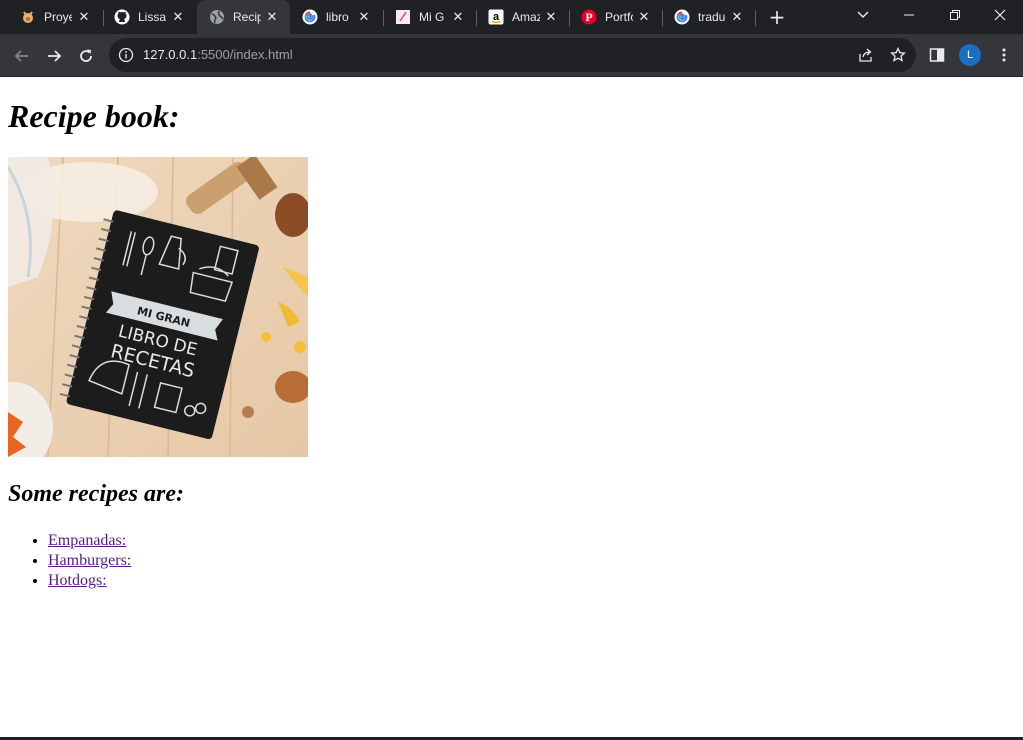 This screenshot has height=740, width=1023. I want to click on tab-7: P Portfolio ✕, so click(615, 17).